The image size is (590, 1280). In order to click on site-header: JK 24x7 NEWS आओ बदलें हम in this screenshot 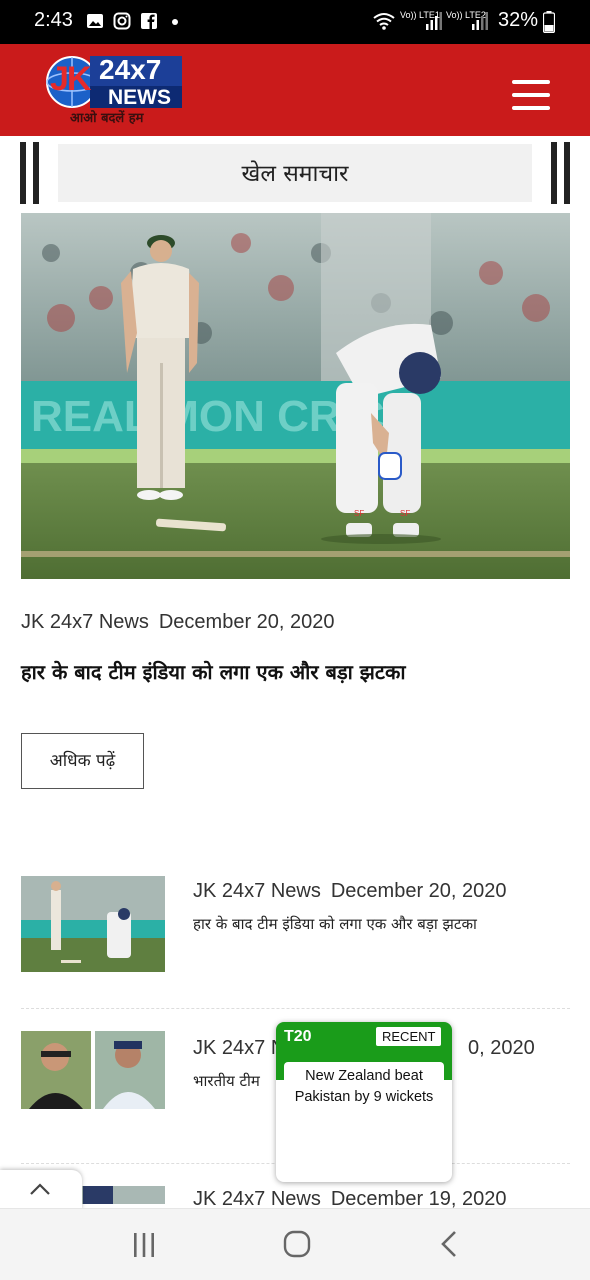, I will do `click(295, 90)`.